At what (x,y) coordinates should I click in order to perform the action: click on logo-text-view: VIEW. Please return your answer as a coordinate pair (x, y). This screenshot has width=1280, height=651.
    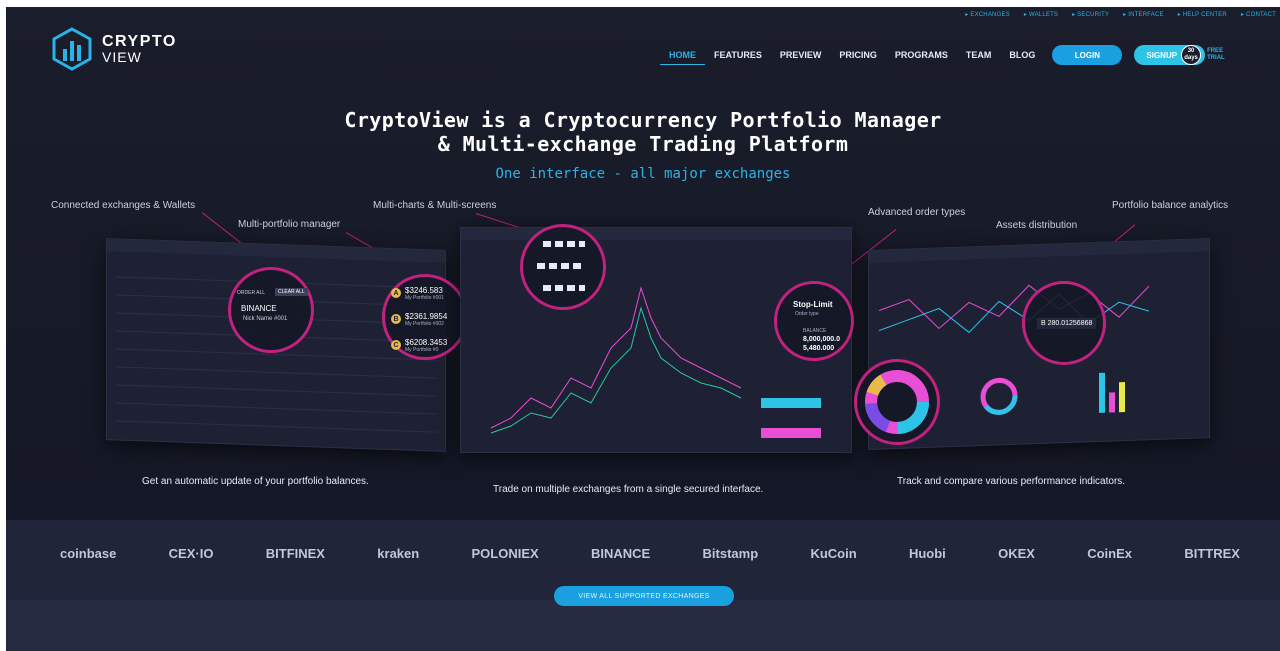
    Looking at the image, I should click on (122, 57).